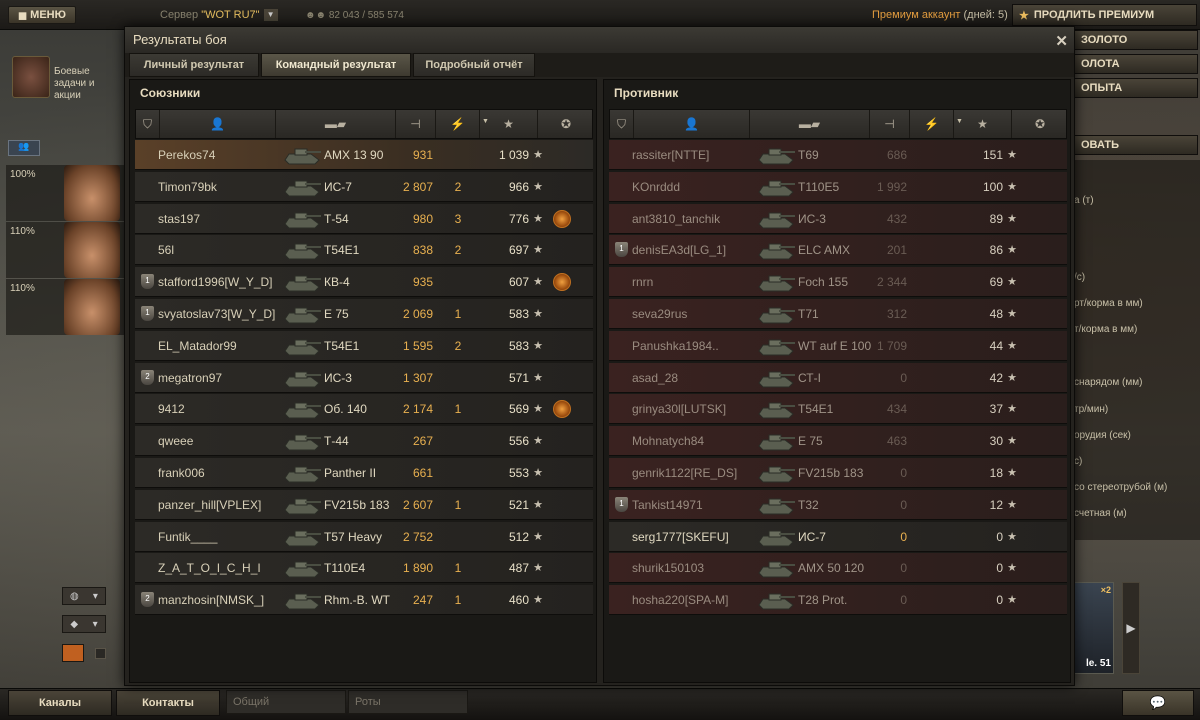  Describe the element at coordinates (286, 702) in the screenshot. I see `general-chat-tab: Общий` at that location.